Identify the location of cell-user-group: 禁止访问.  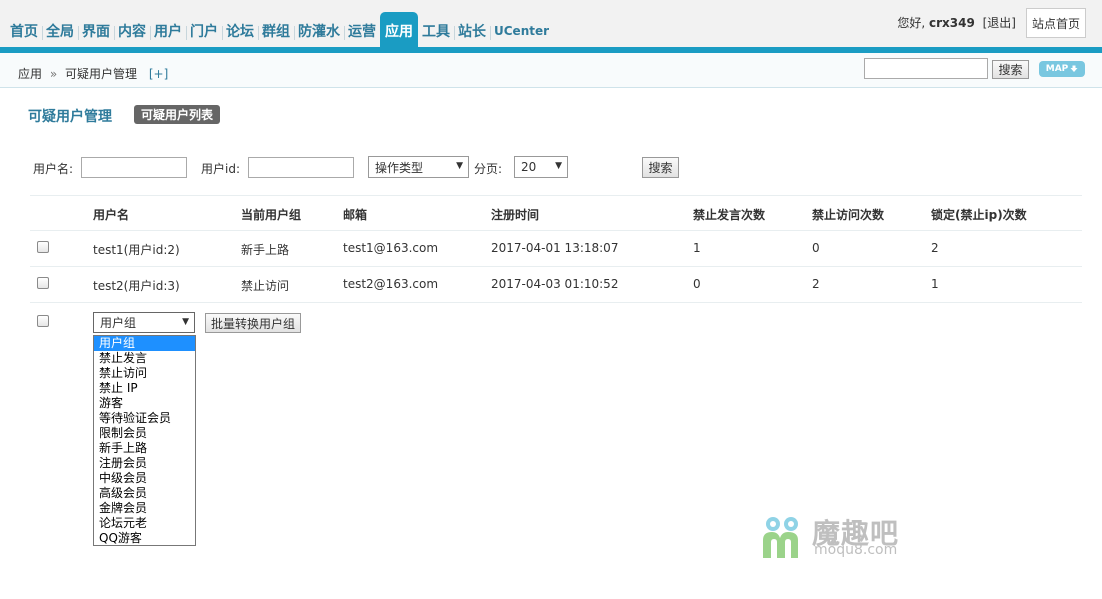
(265, 286).